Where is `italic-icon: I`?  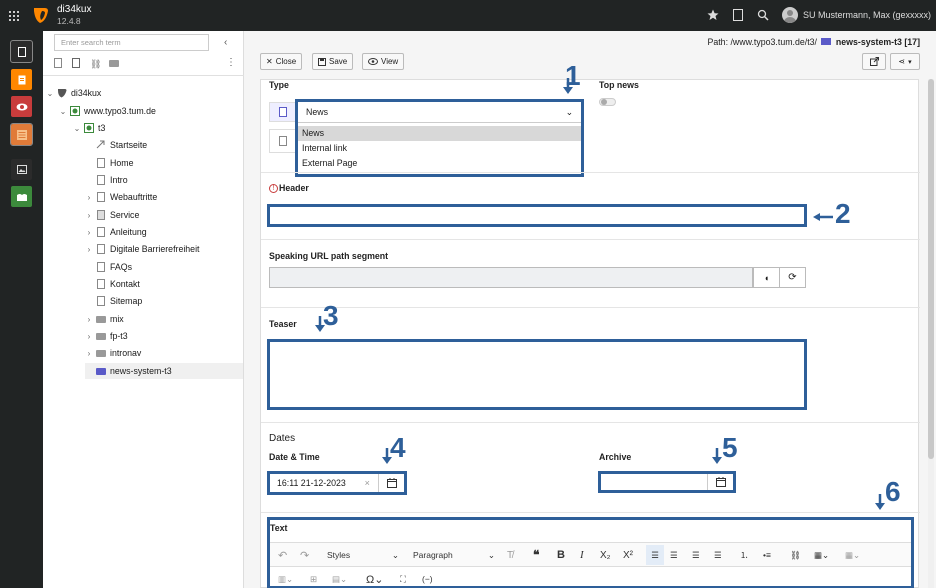
italic-icon: I is located at coordinates (582, 555).